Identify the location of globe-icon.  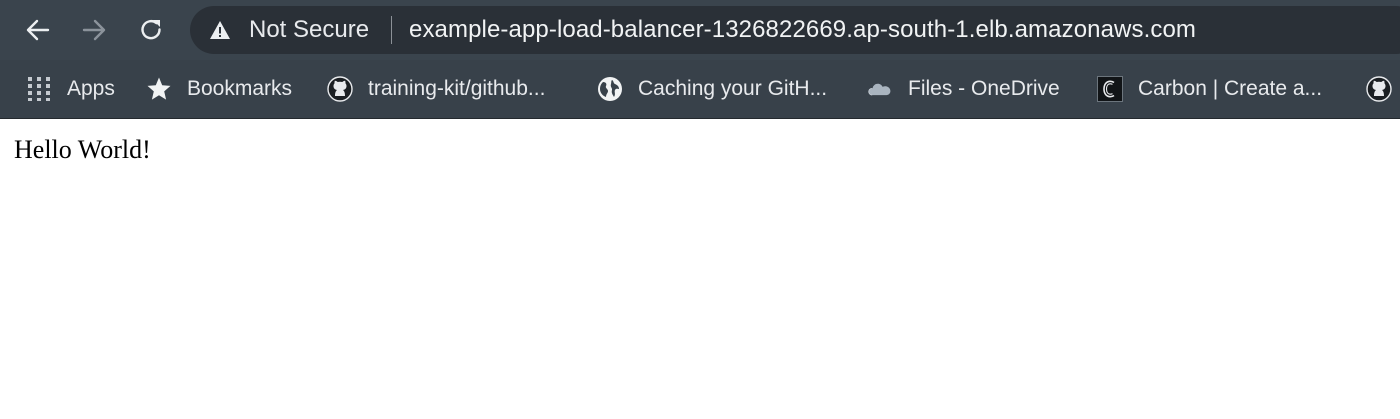
(610, 89).